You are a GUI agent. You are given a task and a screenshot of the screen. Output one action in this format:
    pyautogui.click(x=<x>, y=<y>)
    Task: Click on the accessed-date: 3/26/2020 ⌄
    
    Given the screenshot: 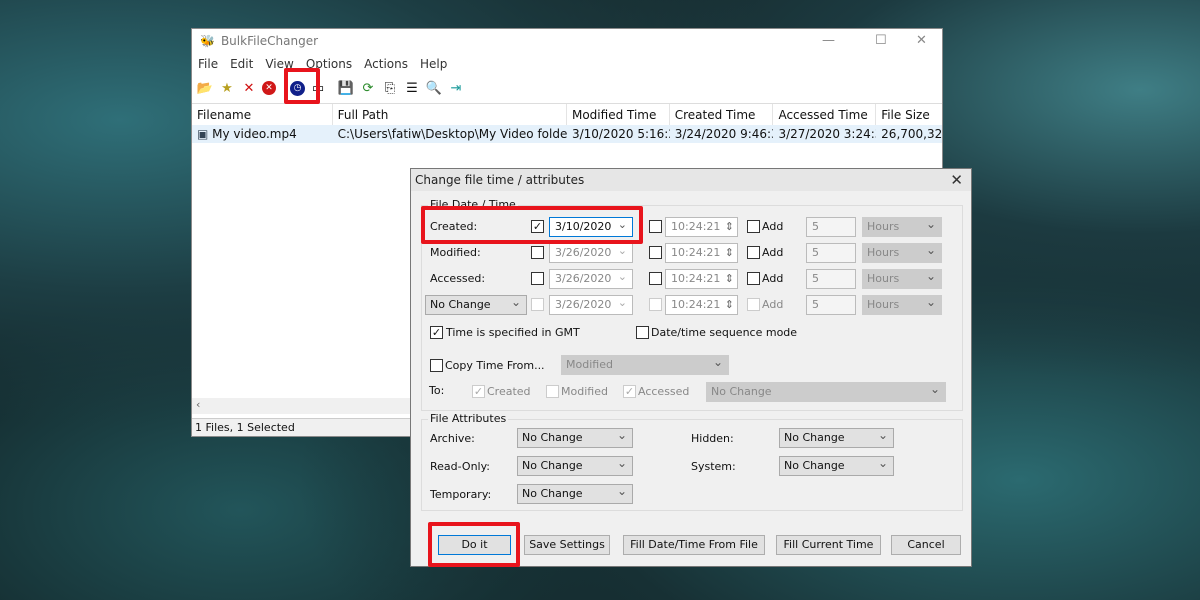 What is the action you would take?
    pyautogui.click(x=591, y=279)
    